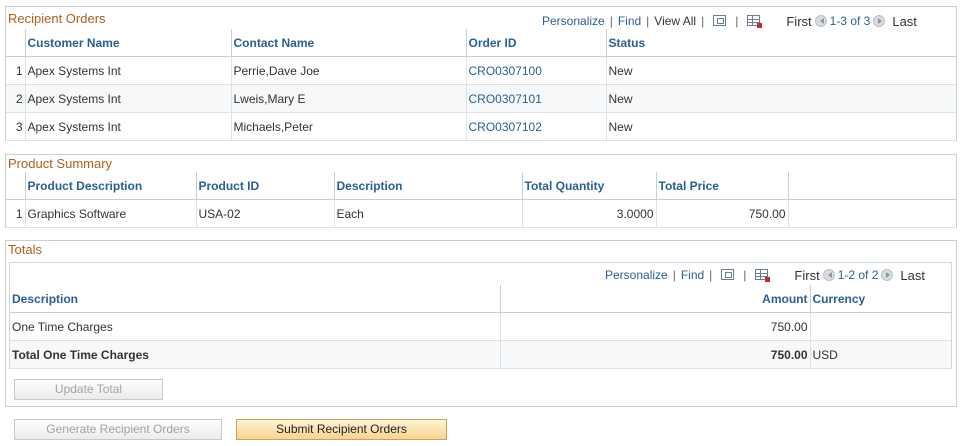  What do you see at coordinates (850, 21) in the screenshot?
I see `row-range: 1-3 of 3` at bounding box center [850, 21].